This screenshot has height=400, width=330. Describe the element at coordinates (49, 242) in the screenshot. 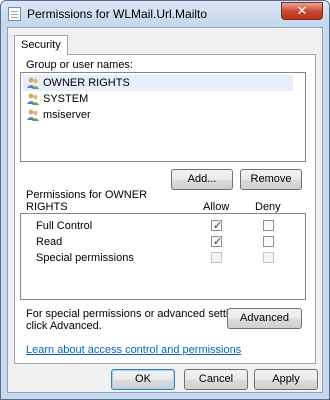

I see `permission-label: Read` at that location.